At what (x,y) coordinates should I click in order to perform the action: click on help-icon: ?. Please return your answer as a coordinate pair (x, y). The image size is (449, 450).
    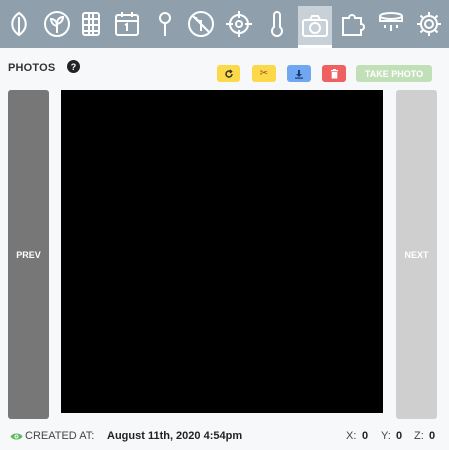
    Looking at the image, I should click on (73, 66).